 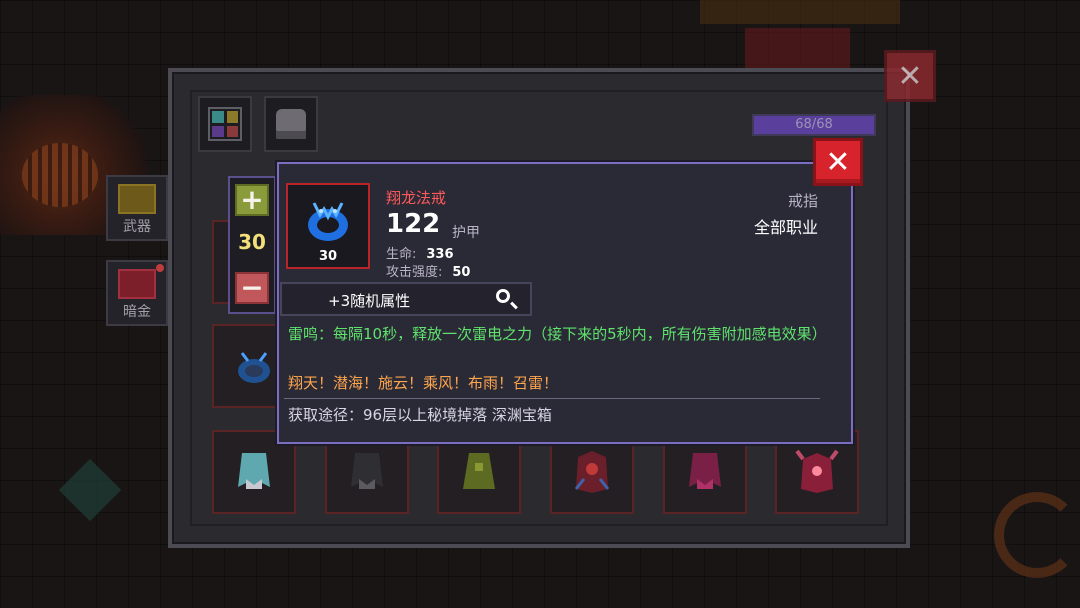 I want to click on decrease-level-button: −, so click(x=252, y=288).